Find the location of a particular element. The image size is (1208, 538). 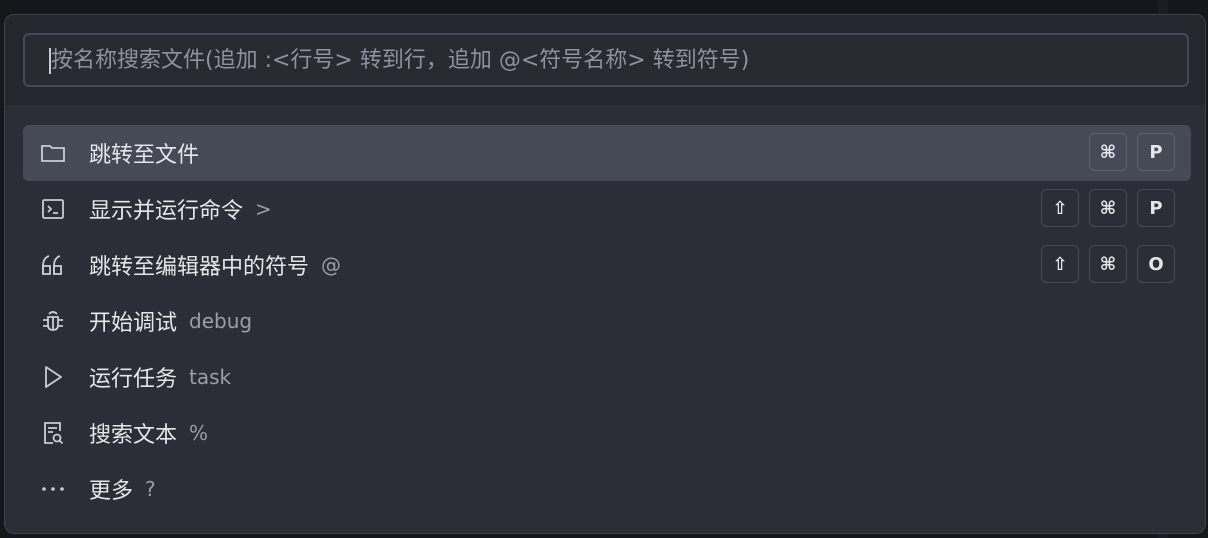

bug-icon is located at coordinates (53, 321).